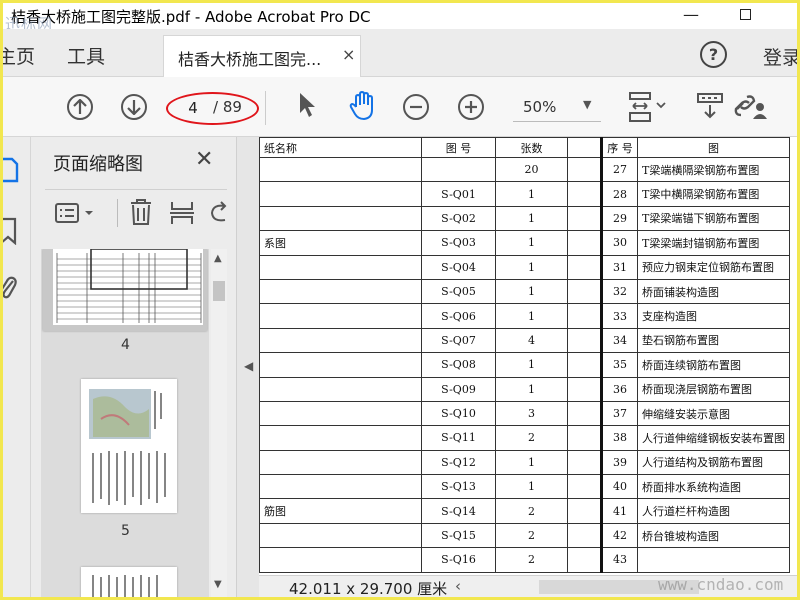 This screenshot has width=800, height=600. I want to click on table-row: 20 27 T梁端横隔梁钢筋布置图, so click(524, 169).